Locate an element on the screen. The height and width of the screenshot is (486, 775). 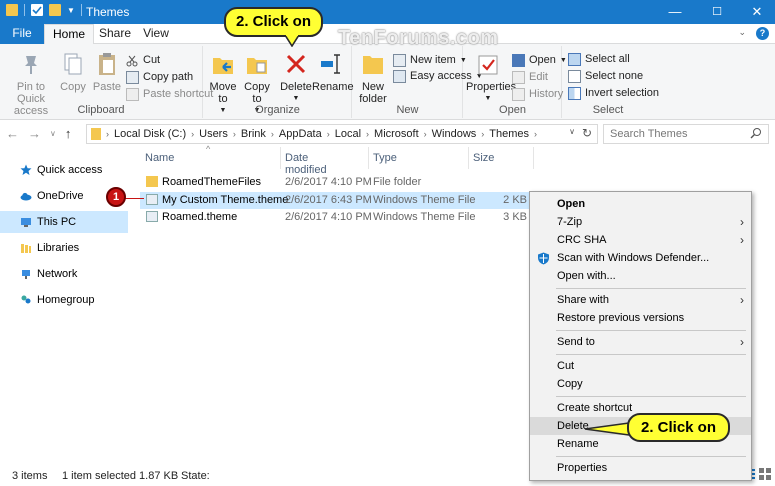
tab-share: Share is located at coordinates (115, 34).